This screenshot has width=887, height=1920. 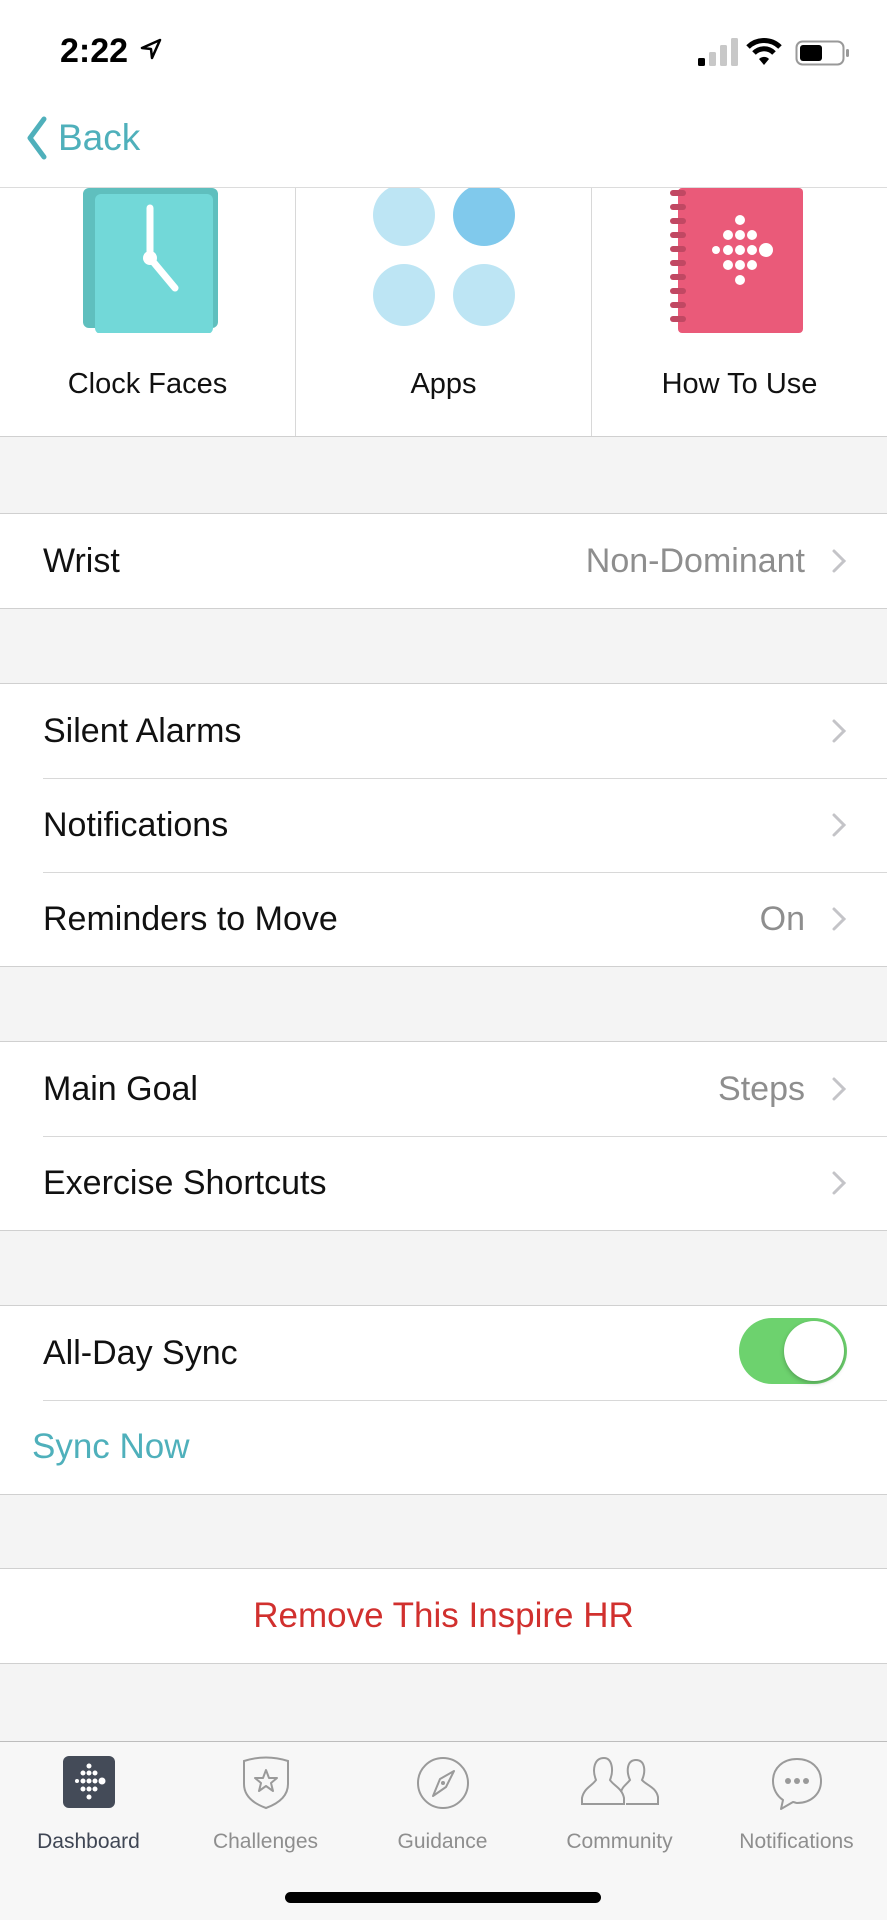 What do you see at coordinates (443, 1353) in the screenshot?
I see `all-day-sync-row: All-Day Sync` at bounding box center [443, 1353].